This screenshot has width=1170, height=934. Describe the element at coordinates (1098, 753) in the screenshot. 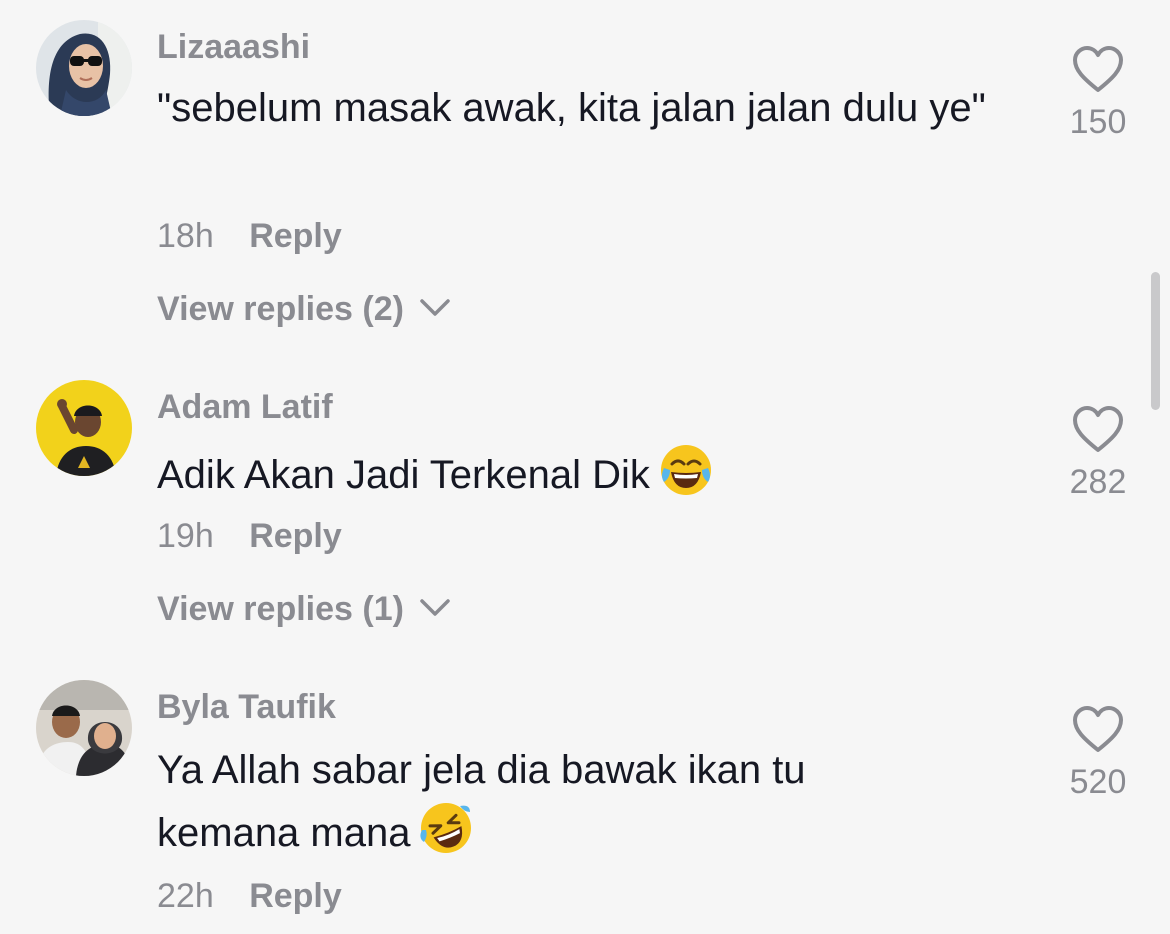

I see `like-button: 520` at that location.